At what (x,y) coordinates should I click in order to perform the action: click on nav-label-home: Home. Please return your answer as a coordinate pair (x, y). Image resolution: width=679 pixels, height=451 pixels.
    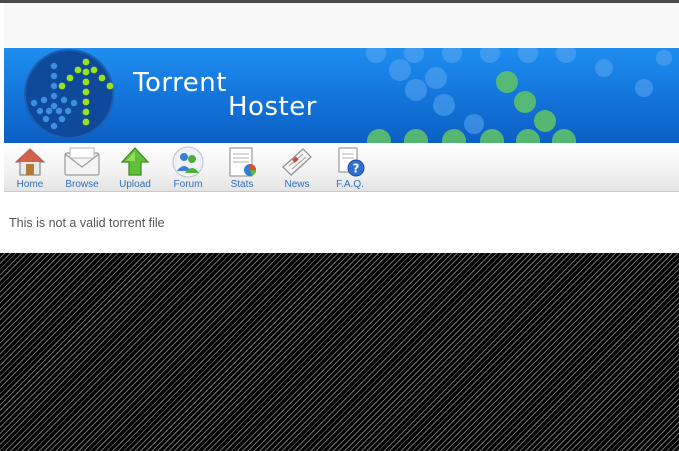
    Looking at the image, I should click on (30, 184).